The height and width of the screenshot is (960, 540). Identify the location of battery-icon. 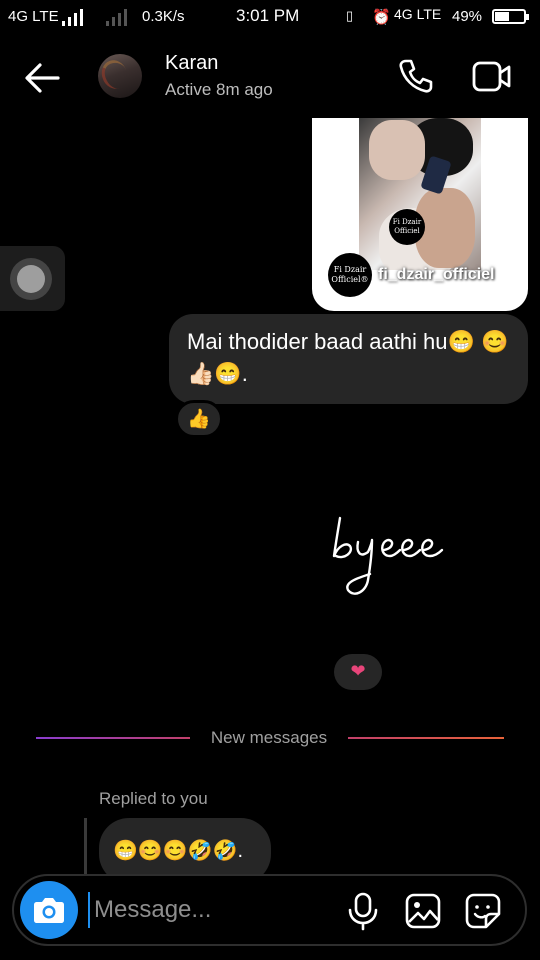
(510, 16).